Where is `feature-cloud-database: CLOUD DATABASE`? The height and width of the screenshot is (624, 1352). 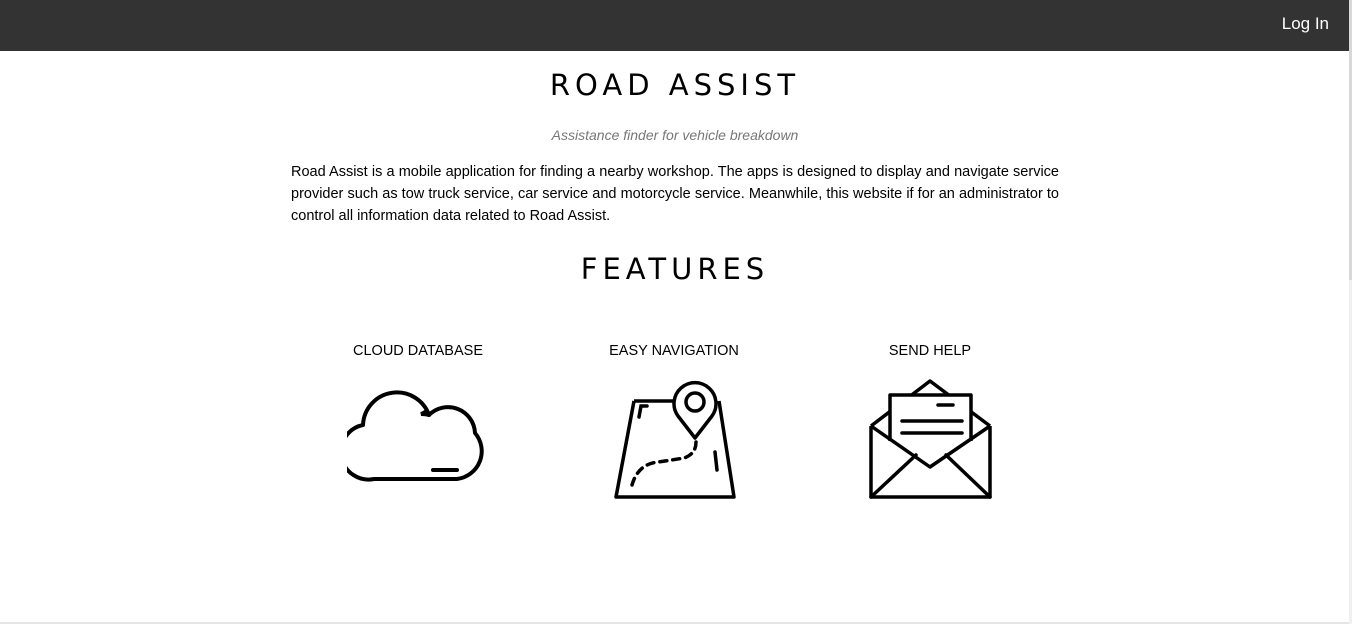
feature-cloud-database: CLOUD DATABASE is located at coordinates (418, 412).